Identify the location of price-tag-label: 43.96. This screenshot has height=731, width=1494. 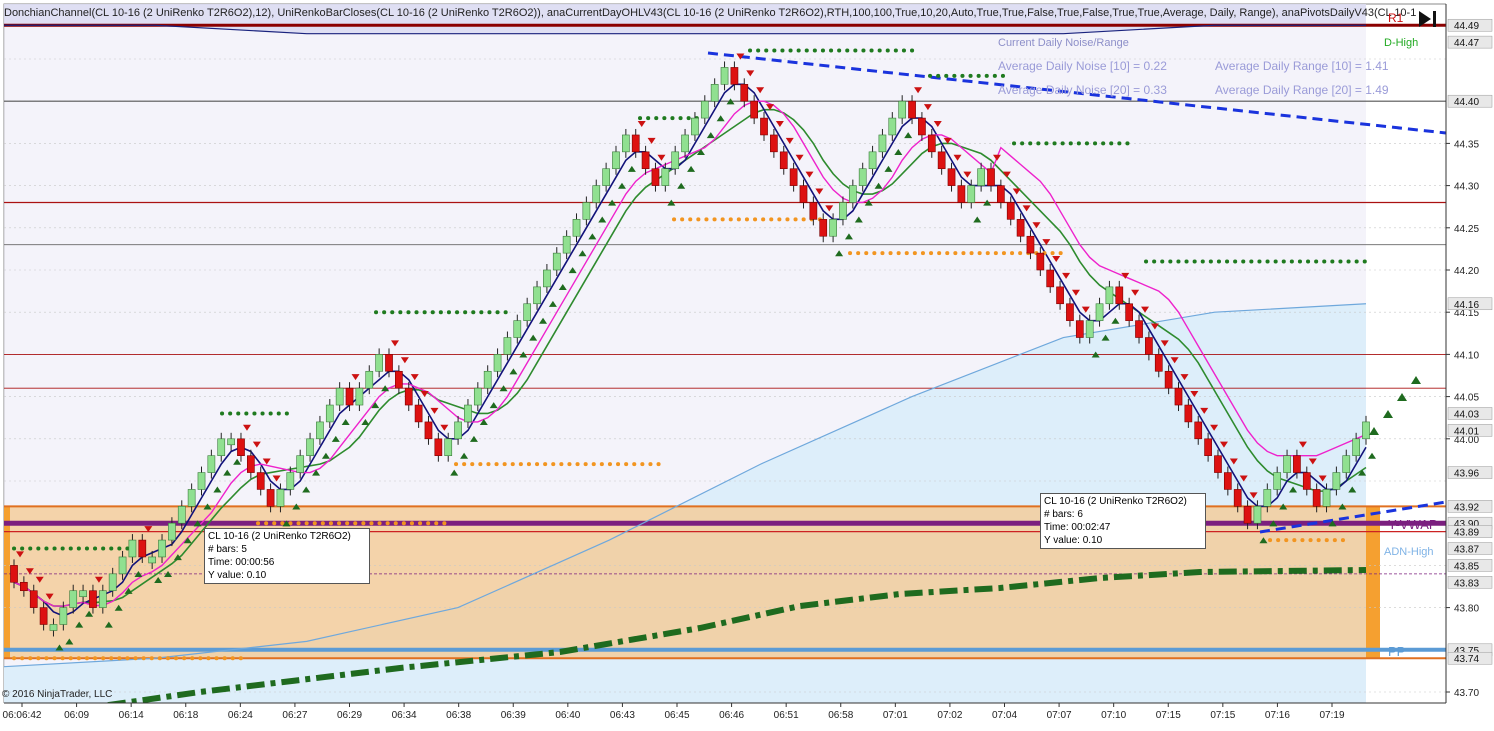
(1466, 474).